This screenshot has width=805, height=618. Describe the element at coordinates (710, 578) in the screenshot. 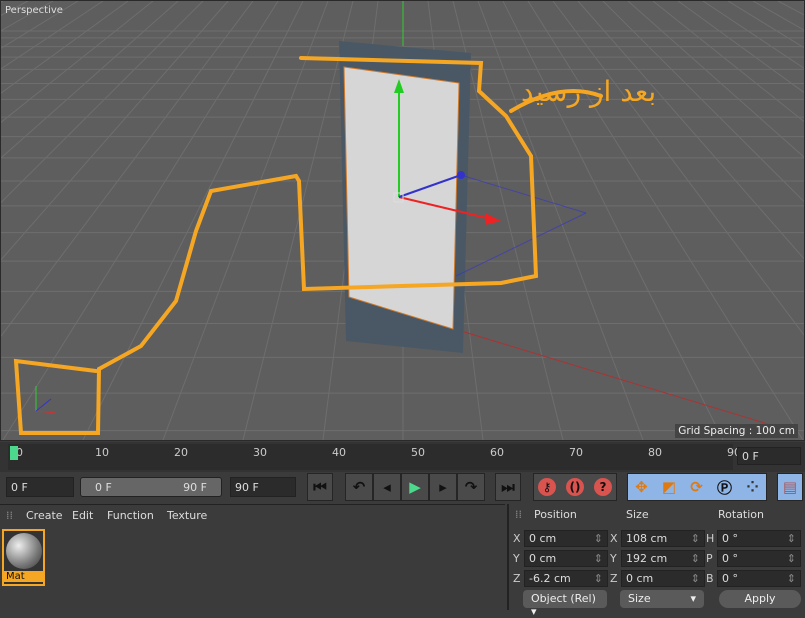

I see `axis-label: B` at that location.